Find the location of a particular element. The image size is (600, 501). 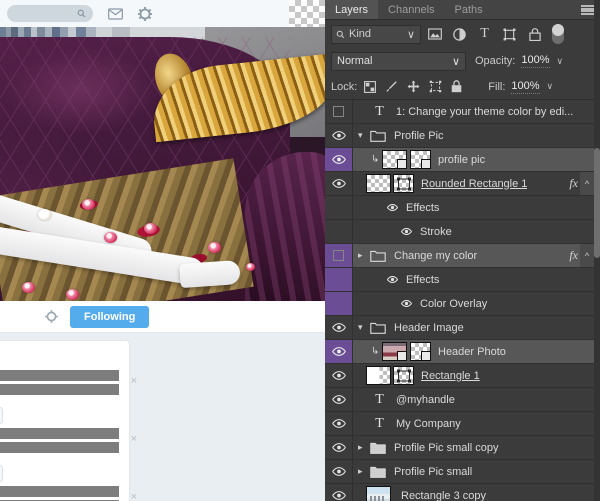

layer-name: Profile Pic is located at coordinates (419, 135).